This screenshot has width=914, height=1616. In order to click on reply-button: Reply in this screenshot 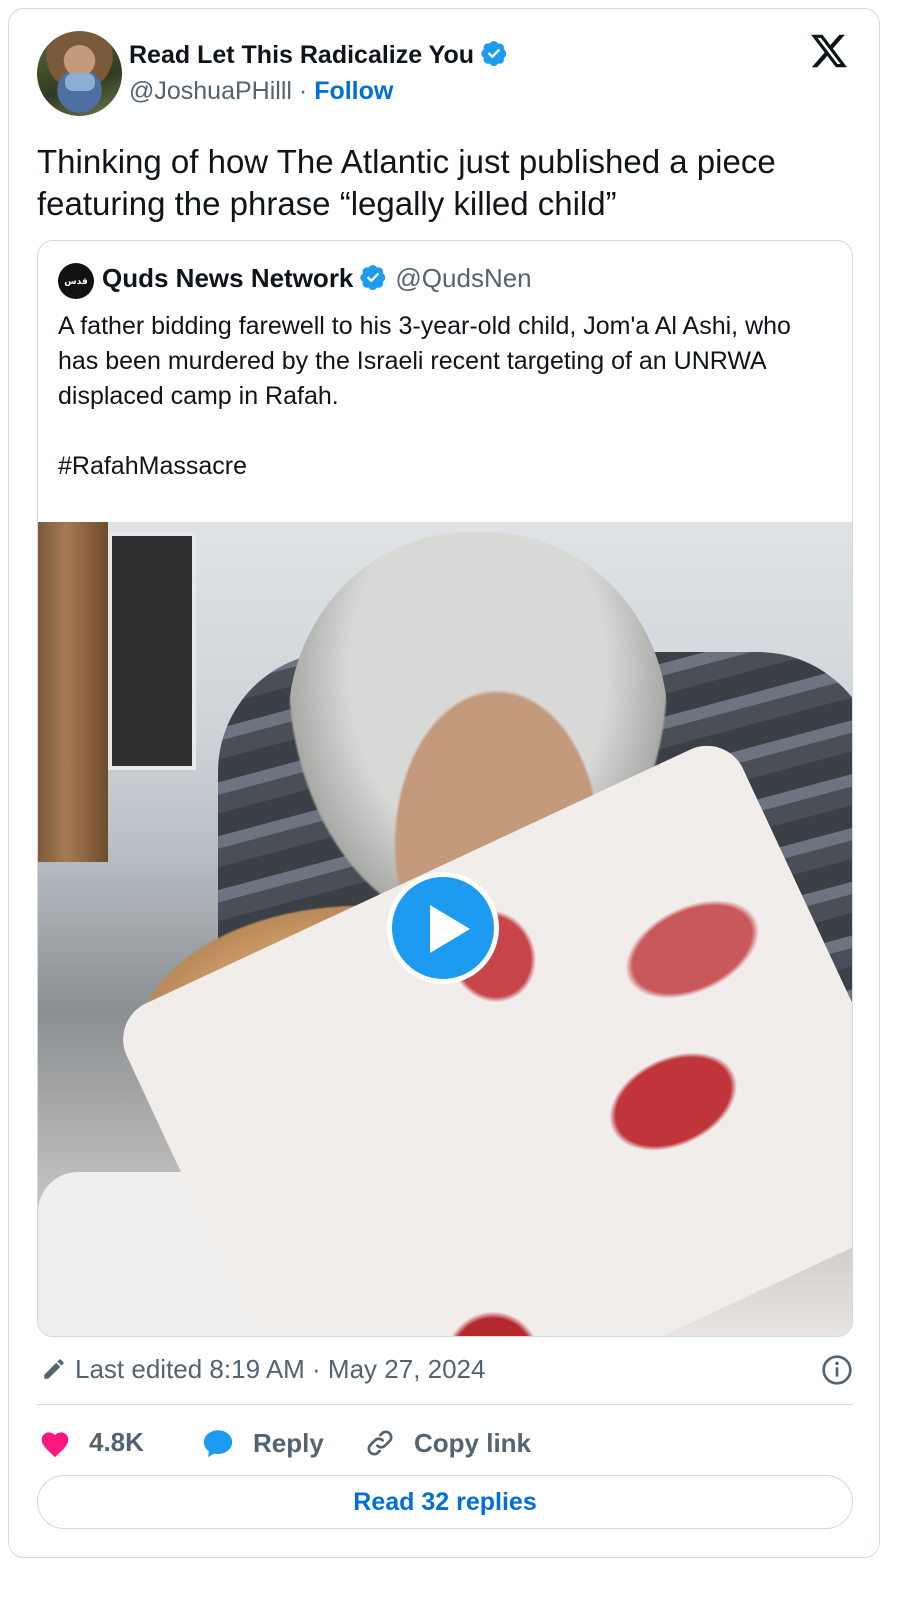, I will do `click(262, 1443)`.